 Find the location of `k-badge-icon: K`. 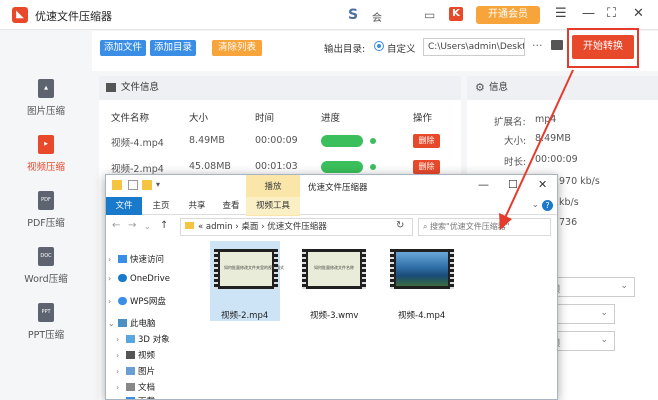

k-badge-icon: K is located at coordinates (456, 14).